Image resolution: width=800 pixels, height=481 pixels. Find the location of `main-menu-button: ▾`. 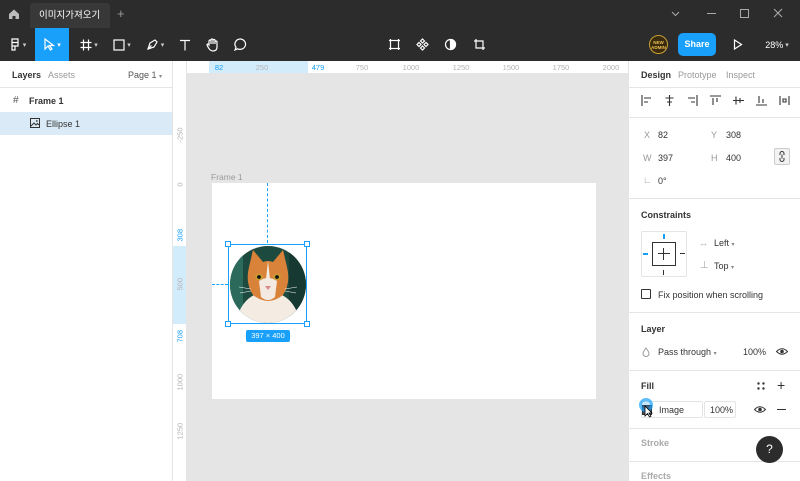

main-menu-button: ▾ is located at coordinates (18, 44).